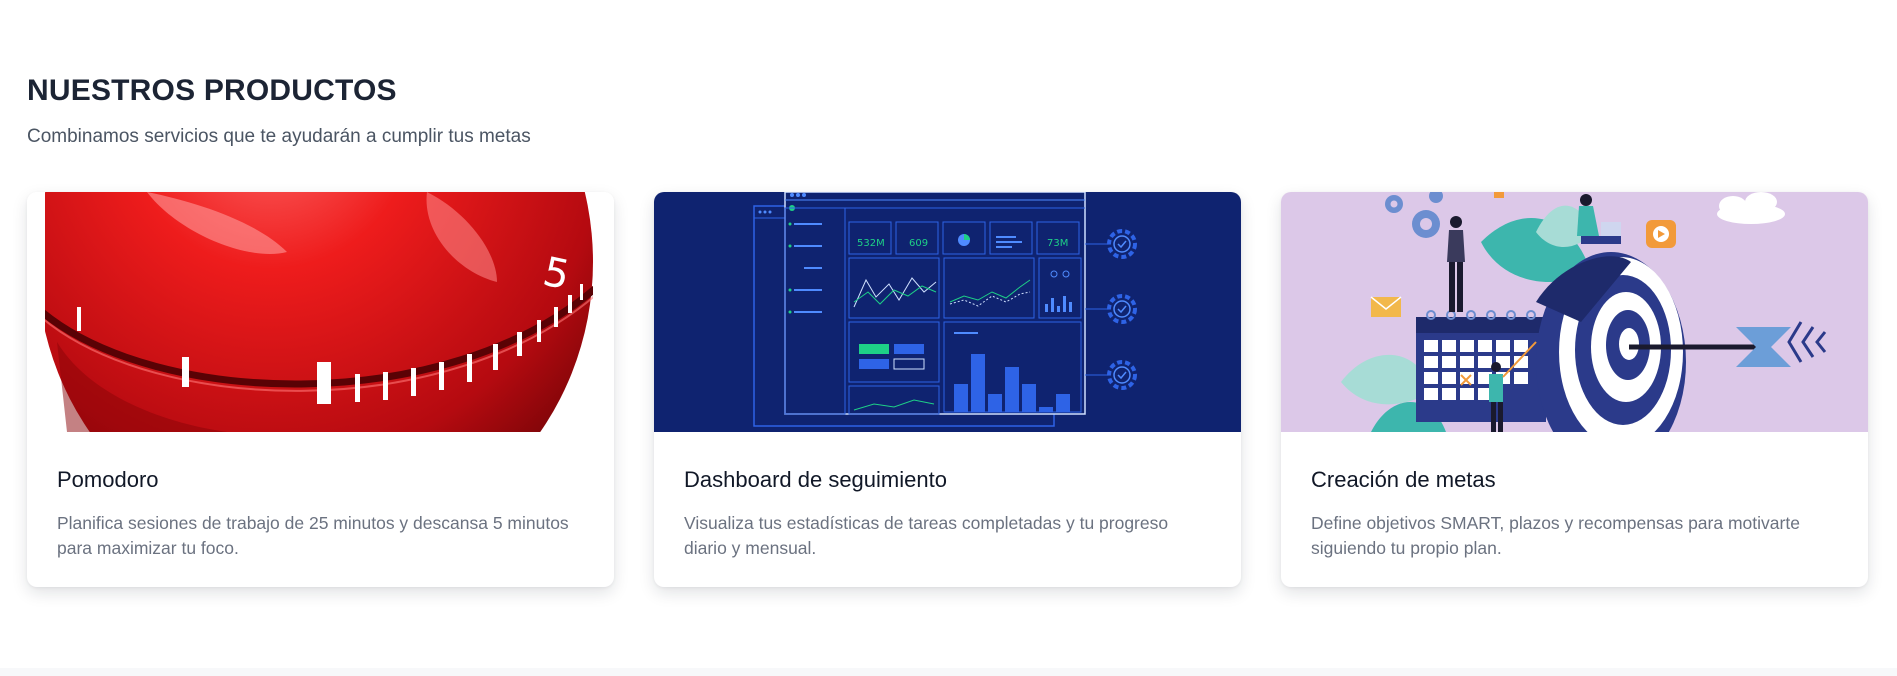 The image size is (1897, 676). What do you see at coordinates (947, 312) in the screenshot?
I see `dashboard-illustration-image: 532M 609 73M` at bounding box center [947, 312].